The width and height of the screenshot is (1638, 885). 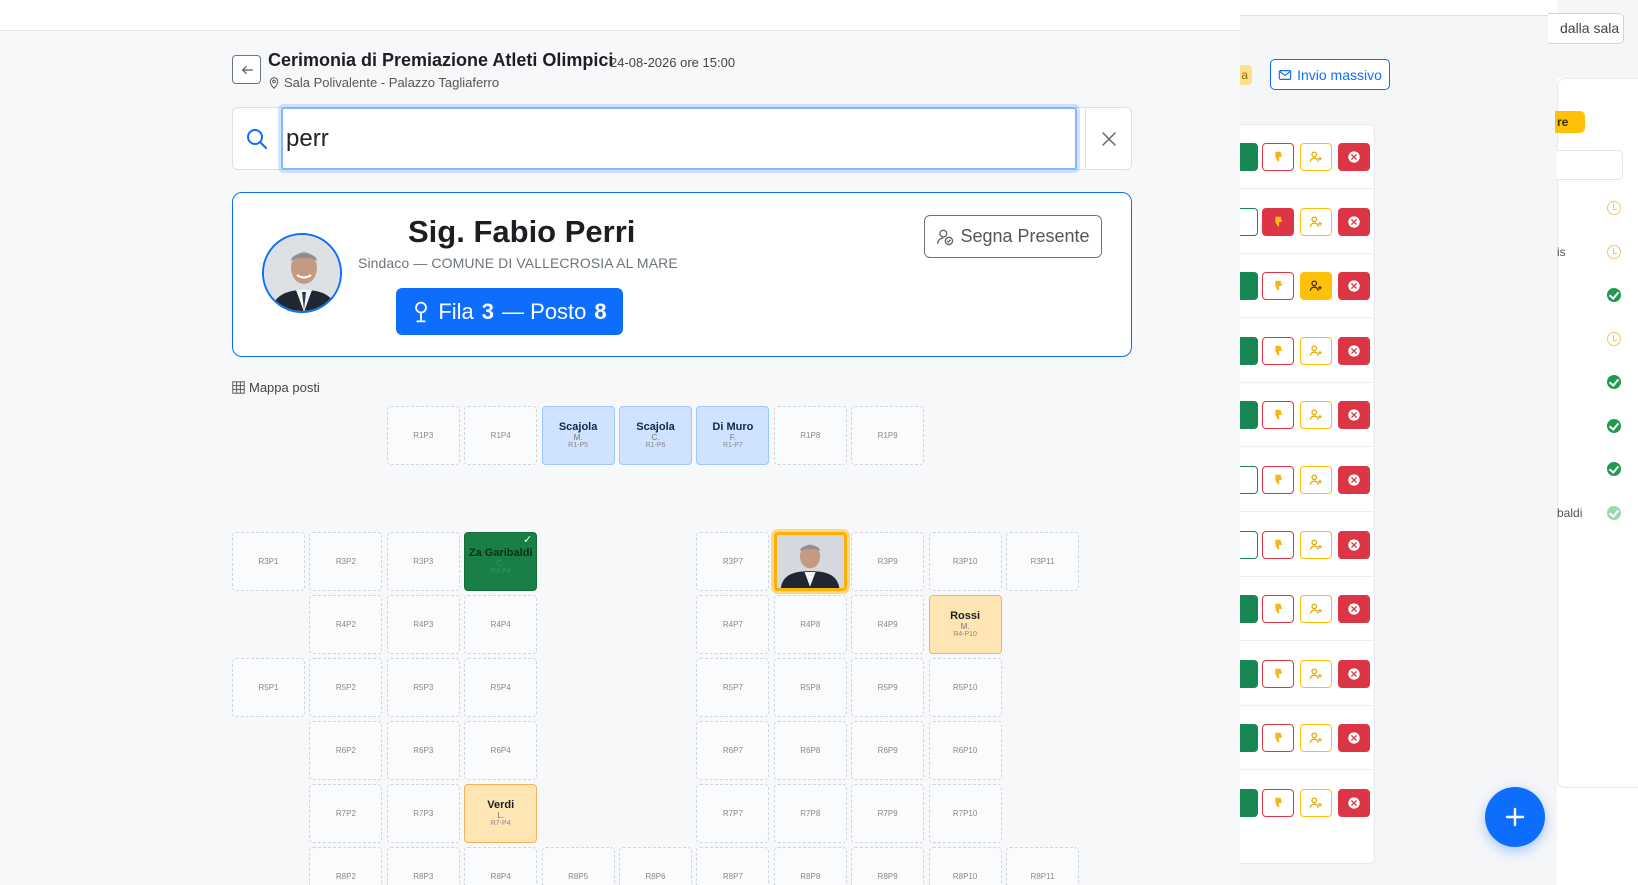 What do you see at coordinates (423, 687) in the screenshot?
I see `seat-empty: R5P3` at bounding box center [423, 687].